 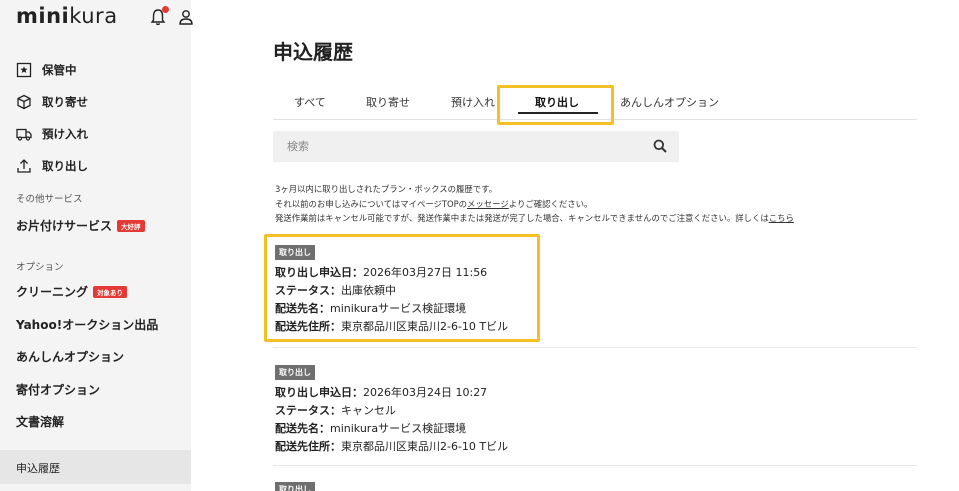 What do you see at coordinates (24, 166) in the screenshot?
I see `upload-icon` at bounding box center [24, 166].